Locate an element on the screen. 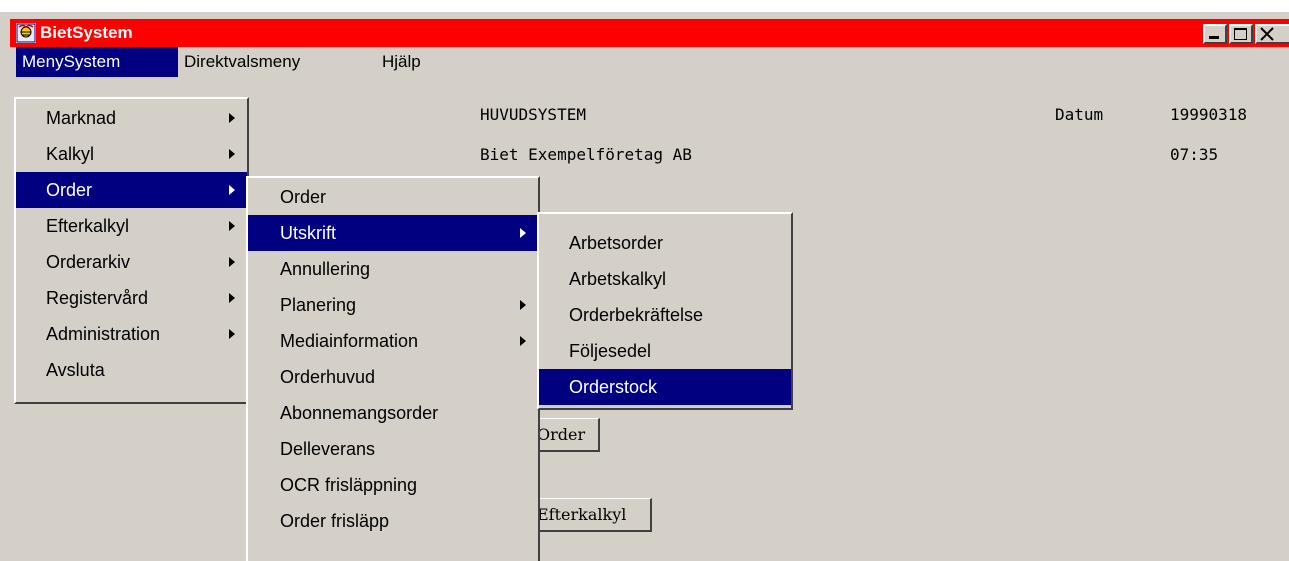 Image resolution: width=1289 pixels, height=561 pixels. menu-item-label: Utskrift is located at coordinates (308, 233).